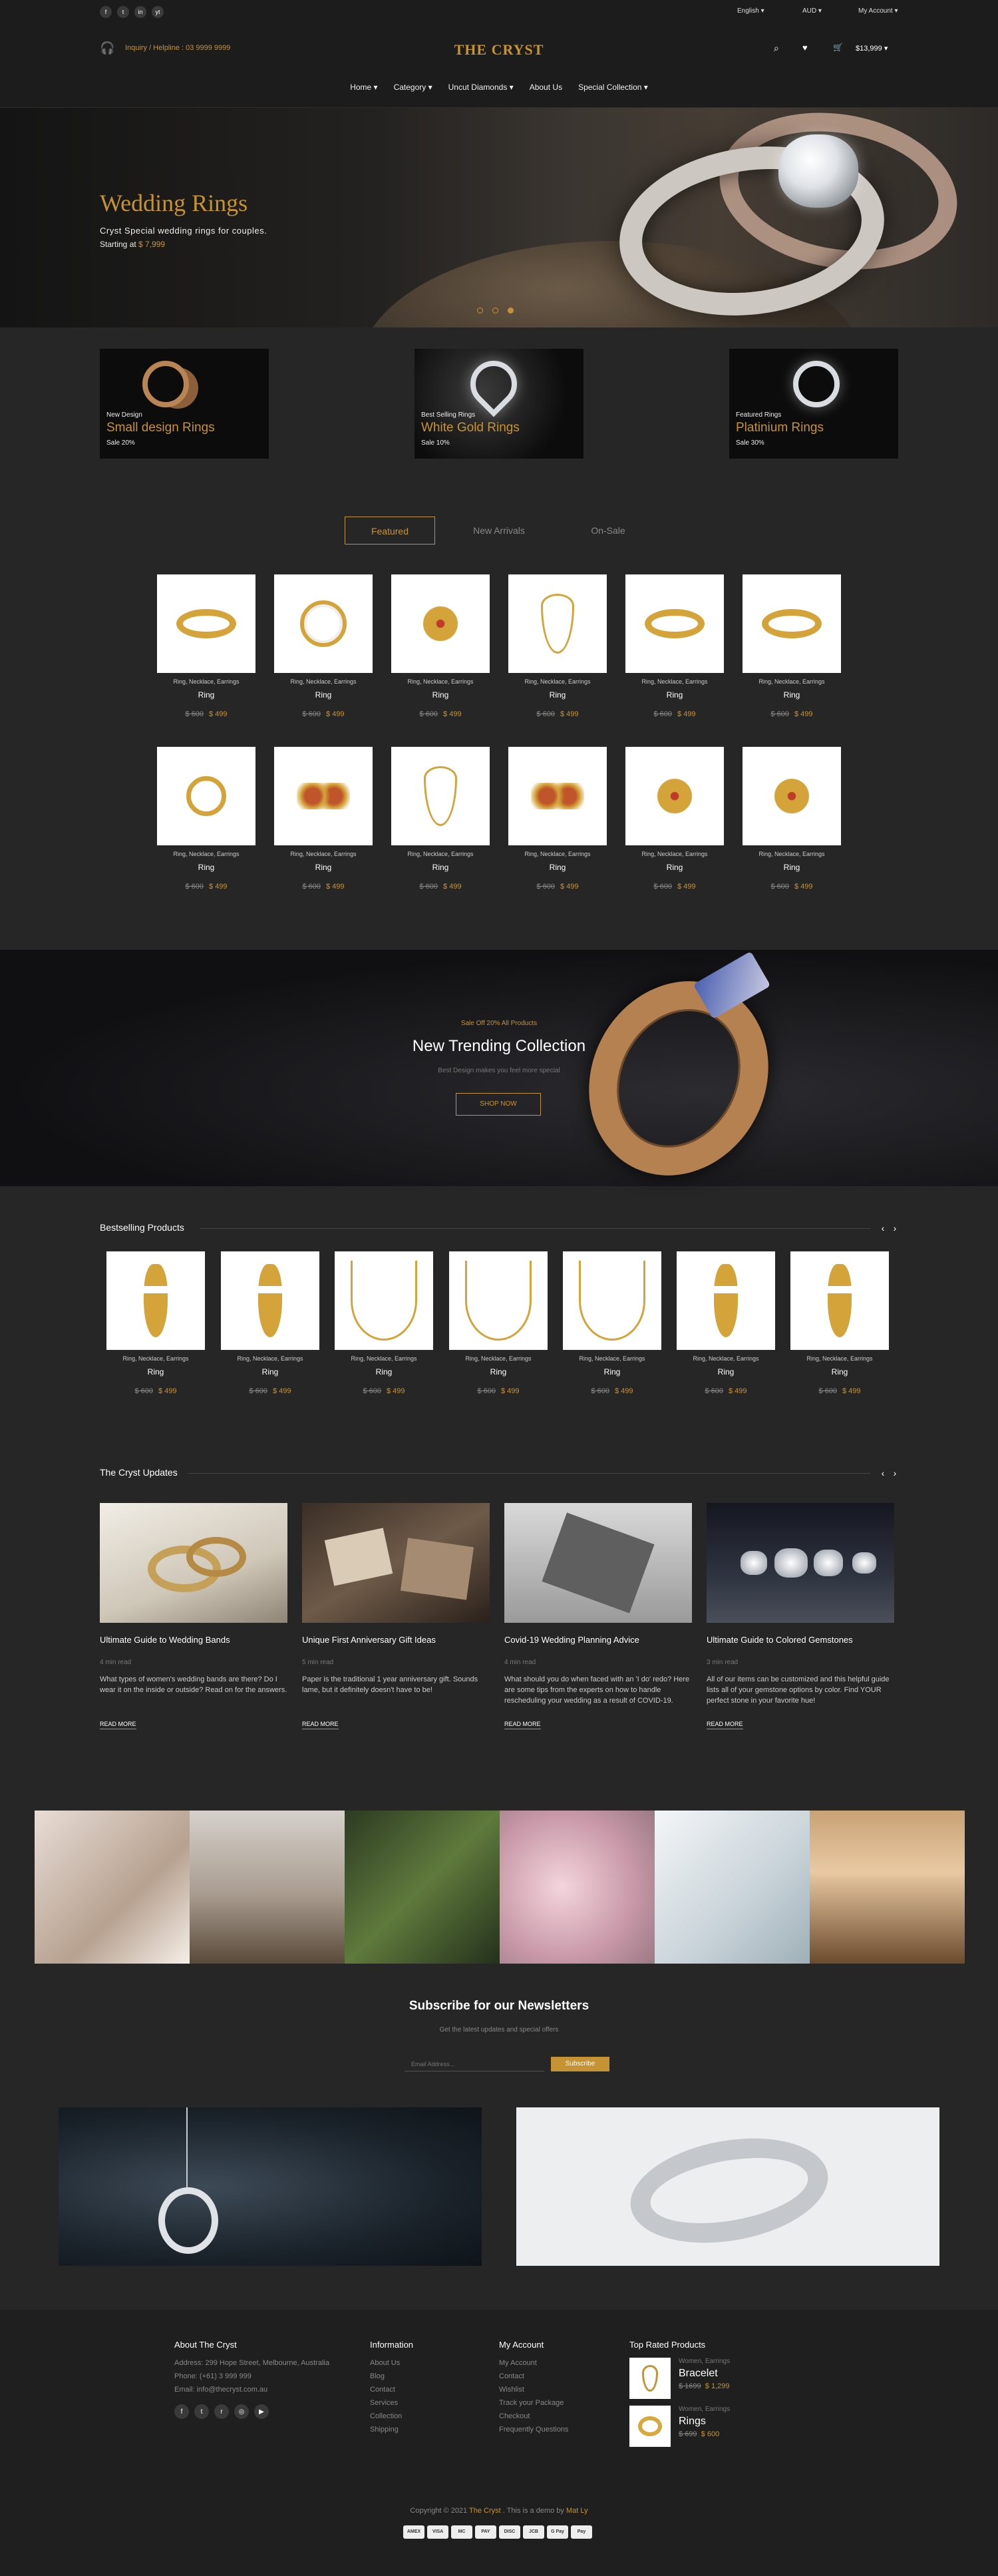 The image size is (998, 2576). Describe the element at coordinates (613, 87) in the screenshot. I see `nav-special-collection: Special Collection ▾` at that location.